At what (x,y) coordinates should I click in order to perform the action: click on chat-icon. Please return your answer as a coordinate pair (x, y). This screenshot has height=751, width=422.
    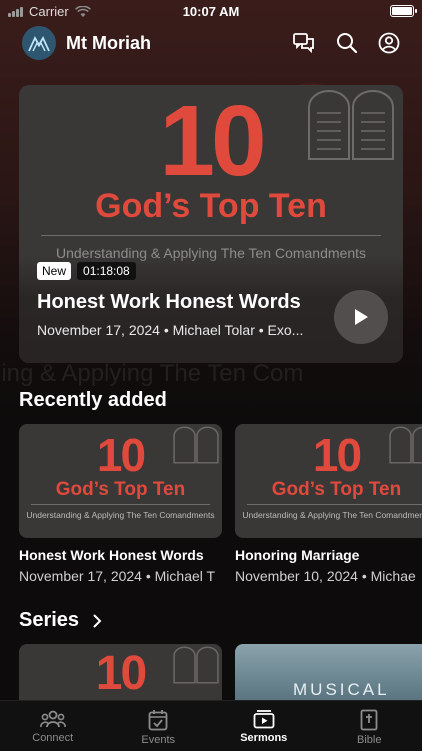
    Looking at the image, I should click on (304, 43).